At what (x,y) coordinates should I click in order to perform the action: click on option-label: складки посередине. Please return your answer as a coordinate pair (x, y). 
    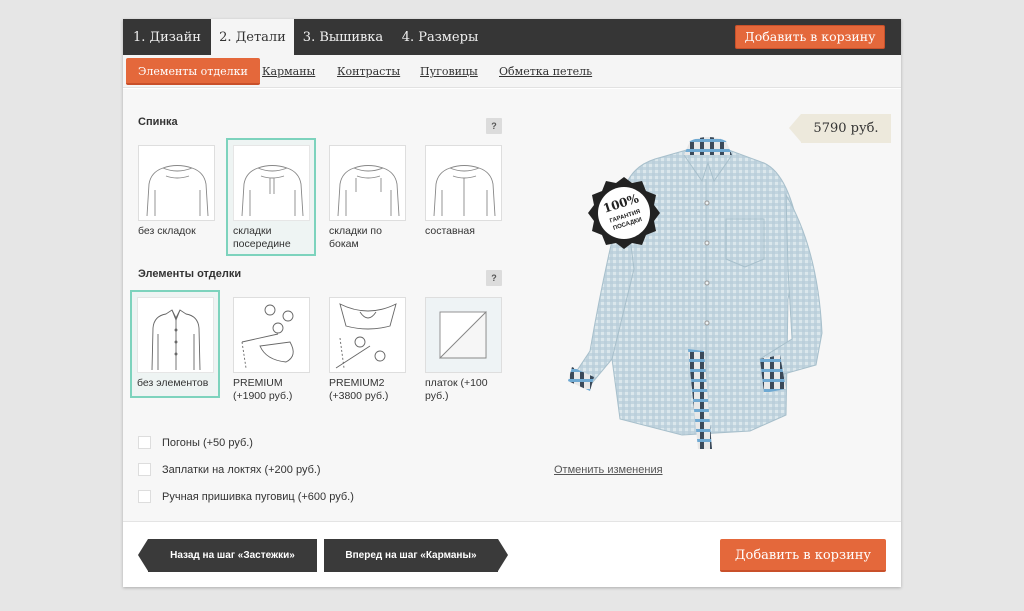
    Looking at the image, I should click on (262, 237).